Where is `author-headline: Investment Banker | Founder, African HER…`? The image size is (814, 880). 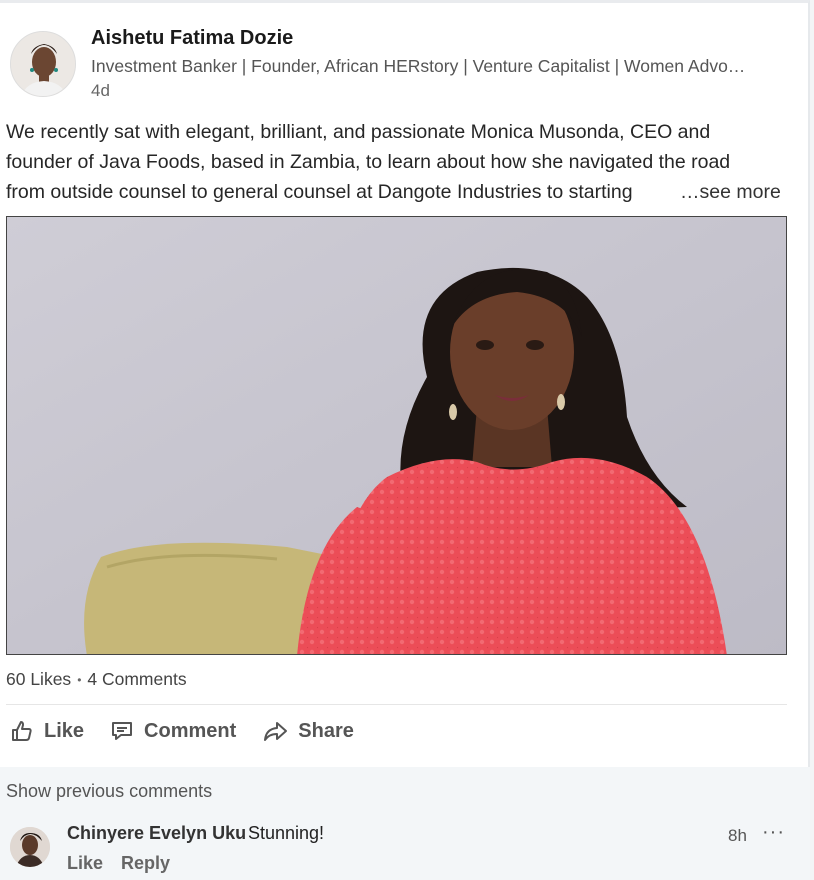 author-headline: Investment Banker | Founder, African HER… is located at coordinates (418, 66).